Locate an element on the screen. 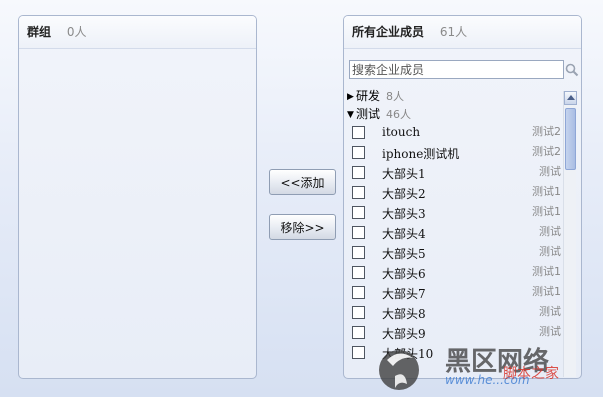 The height and width of the screenshot is (397, 603). member-name: 大部头7 is located at coordinates (404, 294).